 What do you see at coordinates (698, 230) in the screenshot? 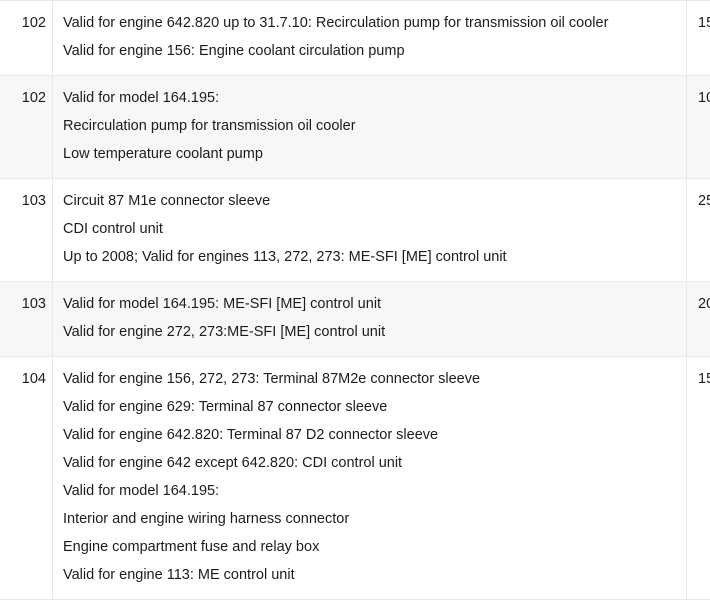
I see `row-quantity: 25` at bounding box center [698, 230].